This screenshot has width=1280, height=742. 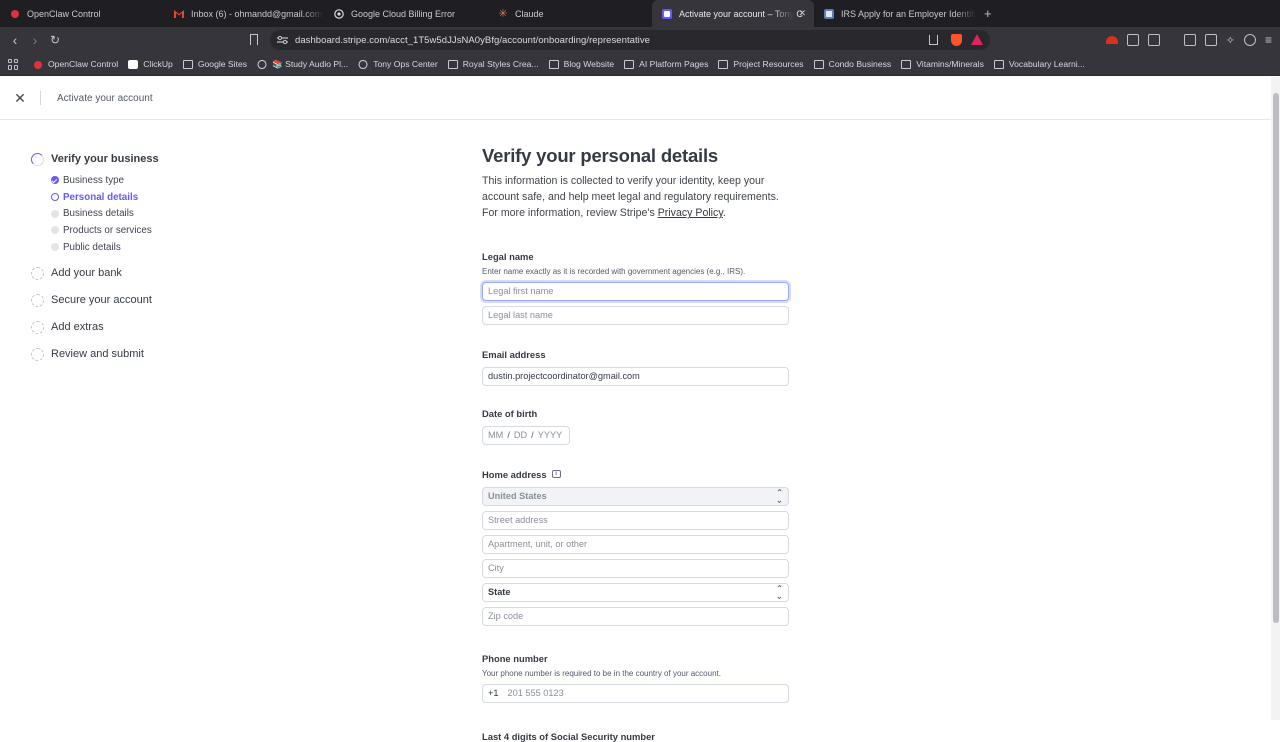 I want to click on chevron-updown-icon: ⌃ ⌃, so click(x=779, y=496).